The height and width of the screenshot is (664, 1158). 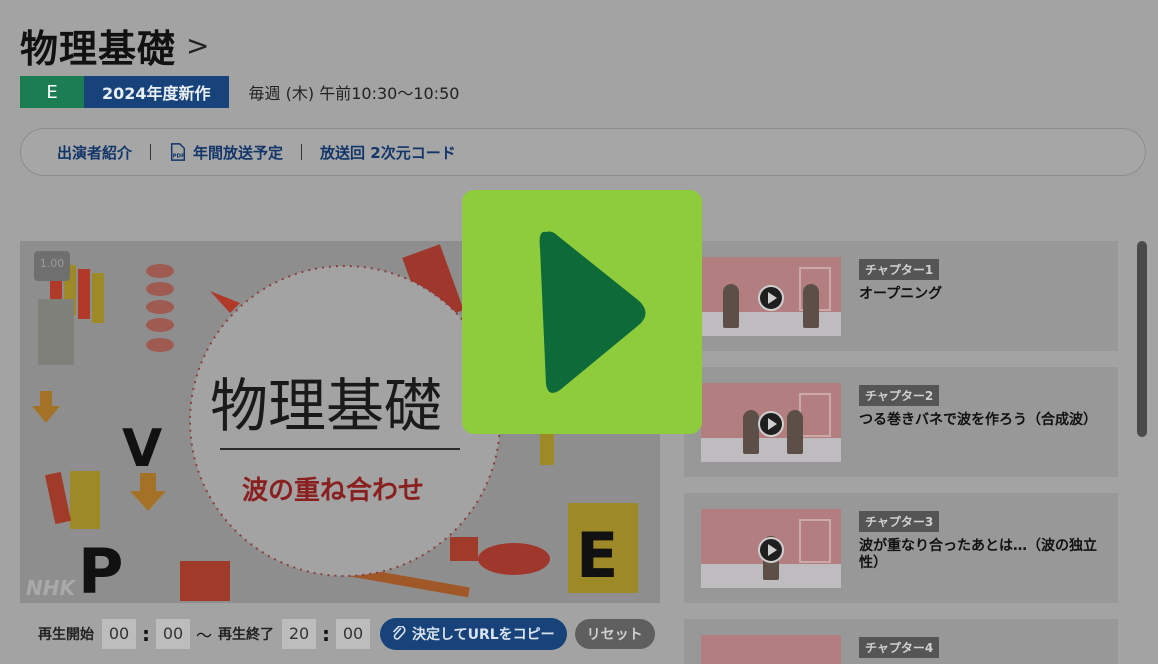 I want to click on video-title-text: 物理基礎, so click(x=326, y=406).